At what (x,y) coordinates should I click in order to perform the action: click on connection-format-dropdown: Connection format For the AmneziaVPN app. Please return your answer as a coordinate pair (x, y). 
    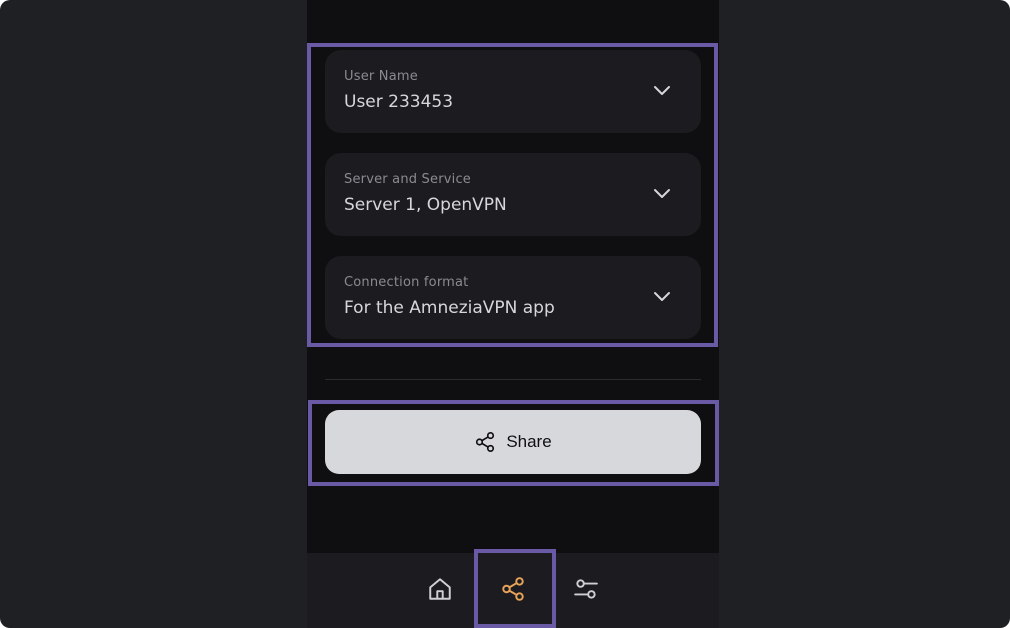
    Looking at the image, I should click on (513, 297).